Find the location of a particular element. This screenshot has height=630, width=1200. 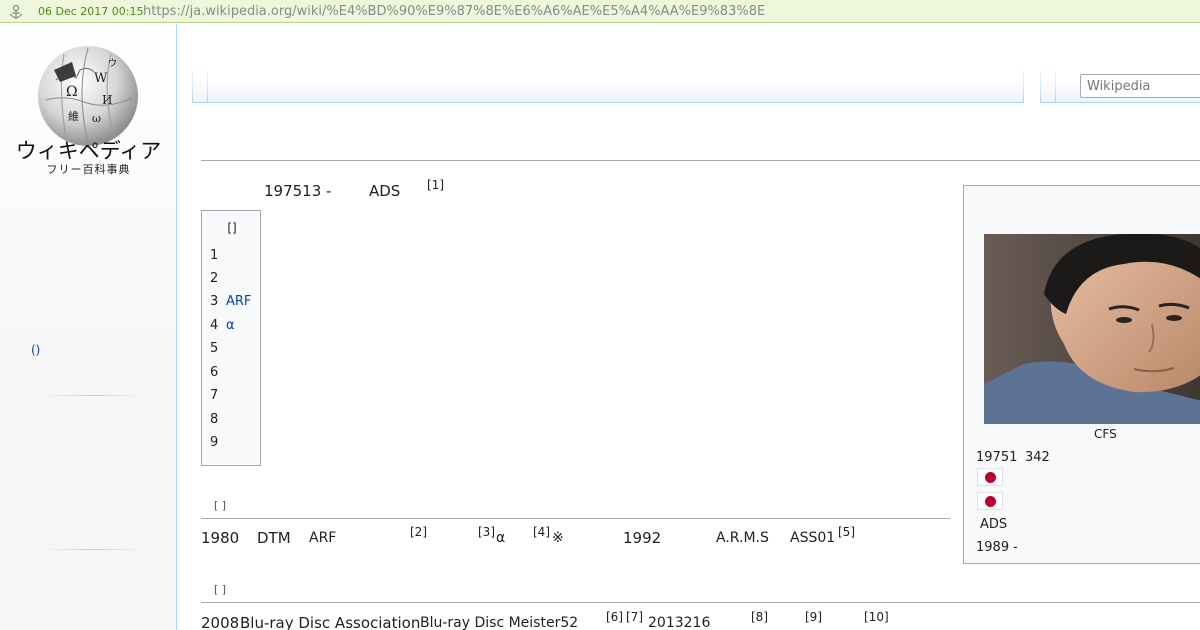

svg-text: ウ is located at coordinates (112, 63).